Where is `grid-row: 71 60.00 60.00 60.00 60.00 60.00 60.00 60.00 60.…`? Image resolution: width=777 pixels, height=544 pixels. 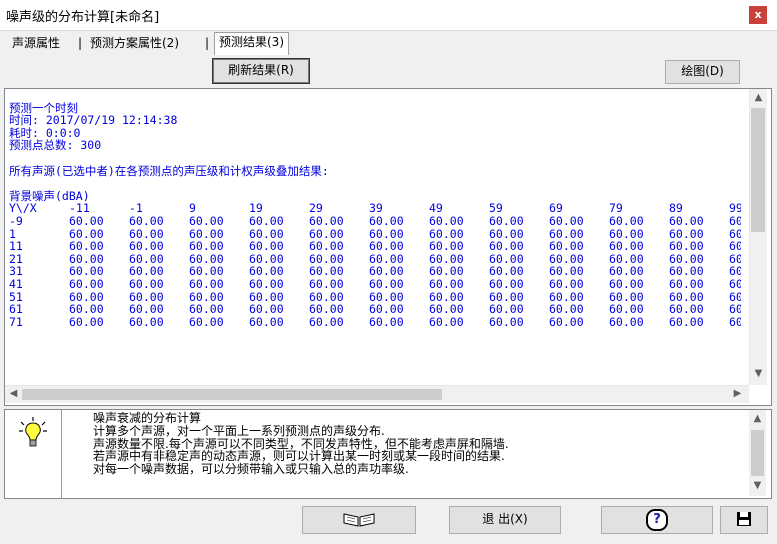 grid-row: 71 60.00 60.00 60.00 60.00 60.00 60.00 60.00 60.… is located at coordinates (375, 322).